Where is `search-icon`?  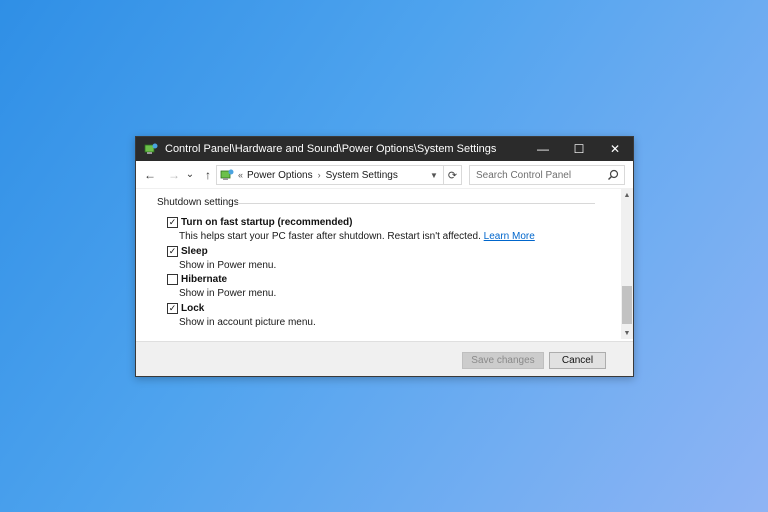
search-icon is located at coordinates (613, 175).